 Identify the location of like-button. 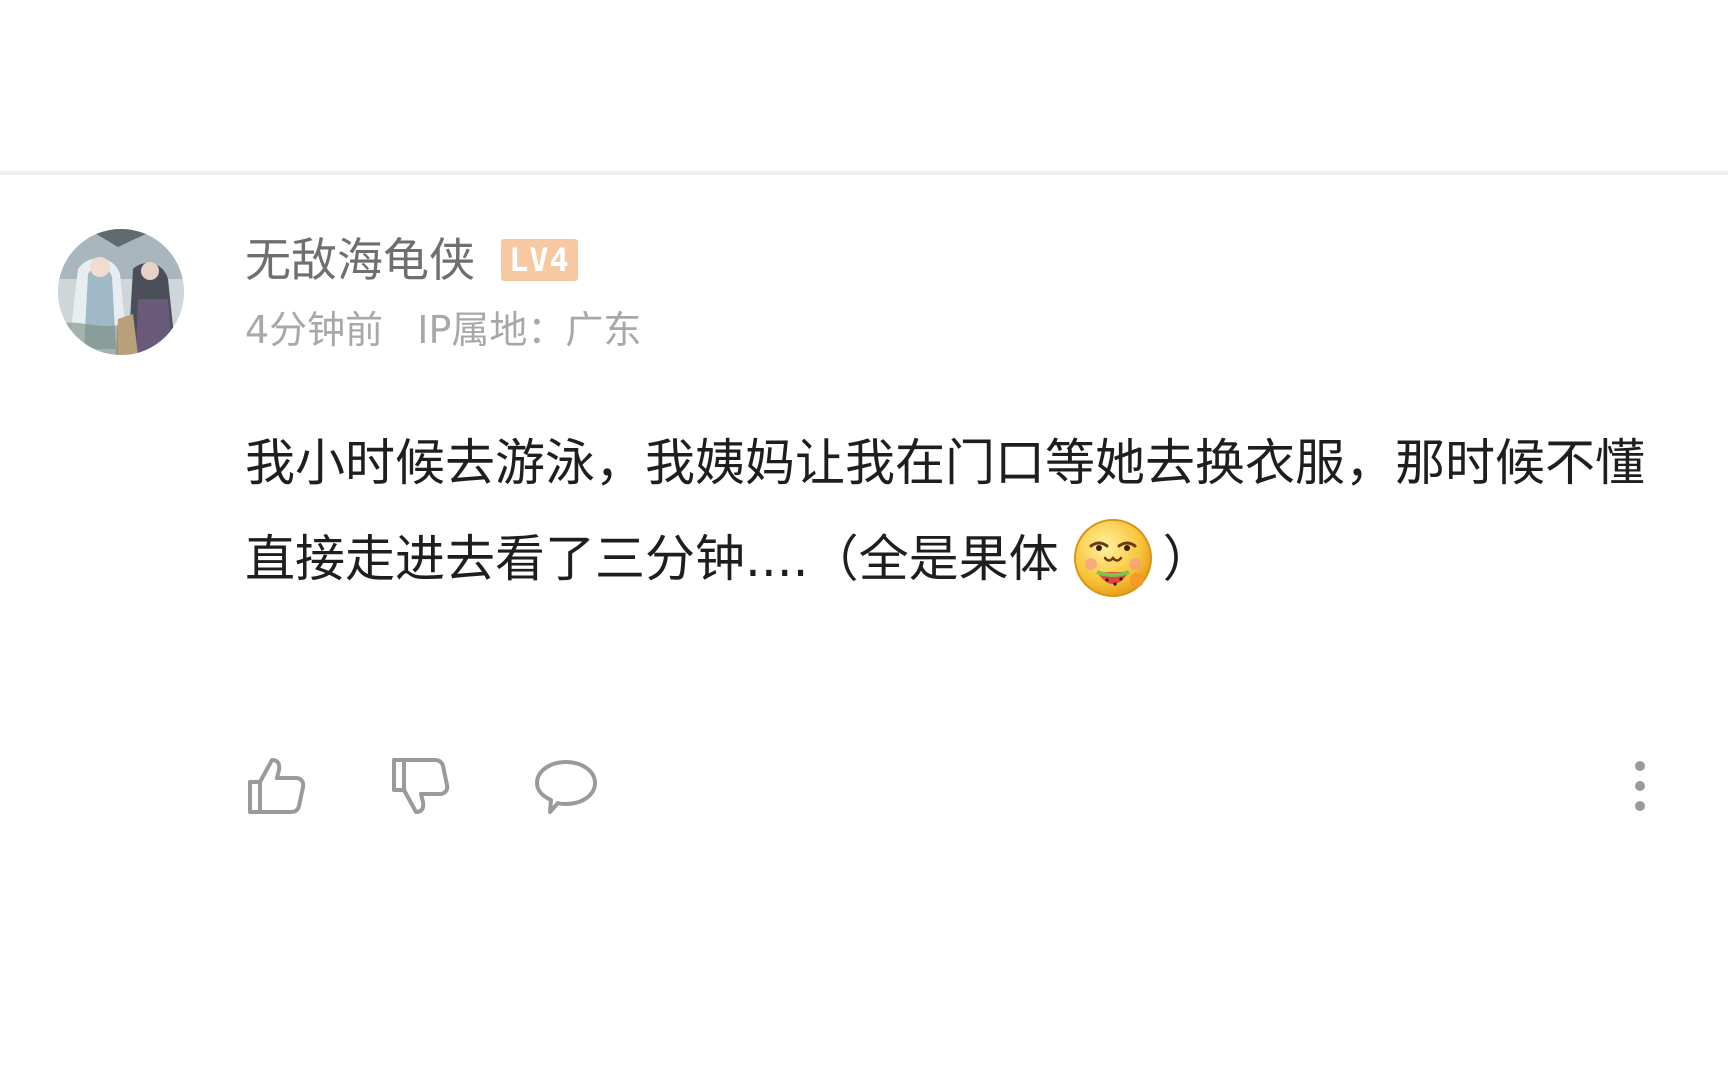
(276, 786).